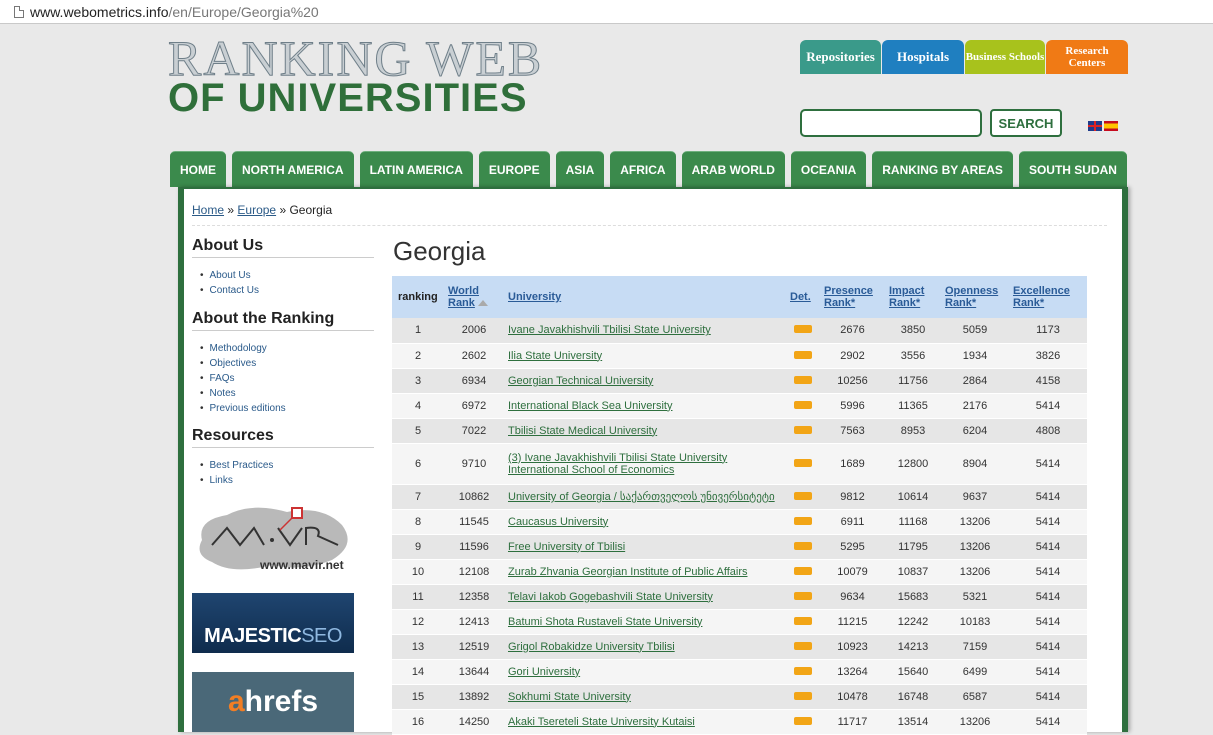 Image resolution: width=1213 pixels, height=735 pixels. I want to click on spanish-flag-icon, so click(1111, 126).